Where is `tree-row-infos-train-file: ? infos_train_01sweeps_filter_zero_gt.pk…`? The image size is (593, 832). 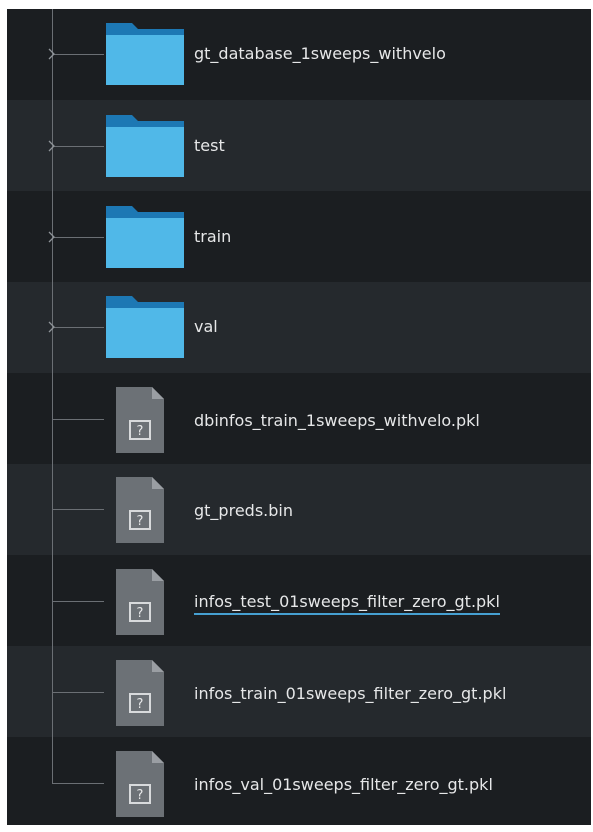
tree-row-infos-train-file: ? infos_train_01sweeps_filter_zero_gt.pk… is located at coordinates (299, 691).